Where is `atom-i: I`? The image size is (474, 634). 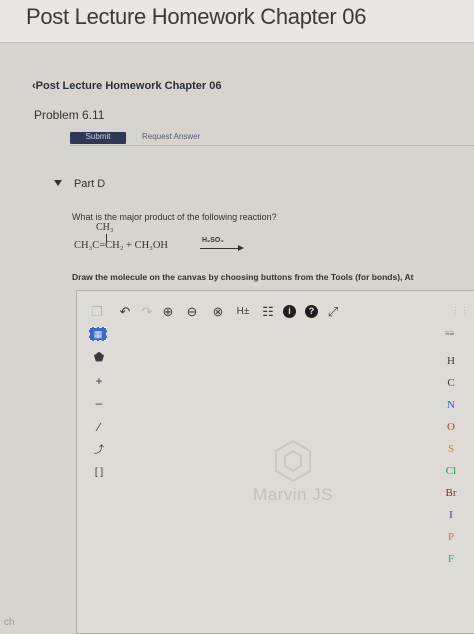
atom-i: I is located at coordinates (451, 515).